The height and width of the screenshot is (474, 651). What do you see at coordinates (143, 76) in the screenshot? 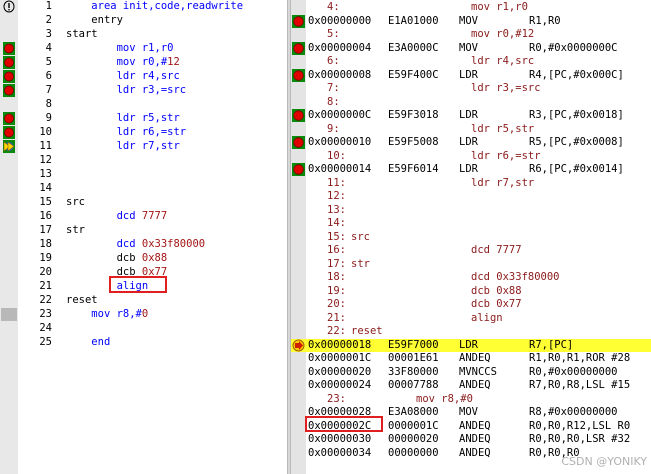
I see `source-line: 6 ldr r4,src` at bounding box center [143, 76].